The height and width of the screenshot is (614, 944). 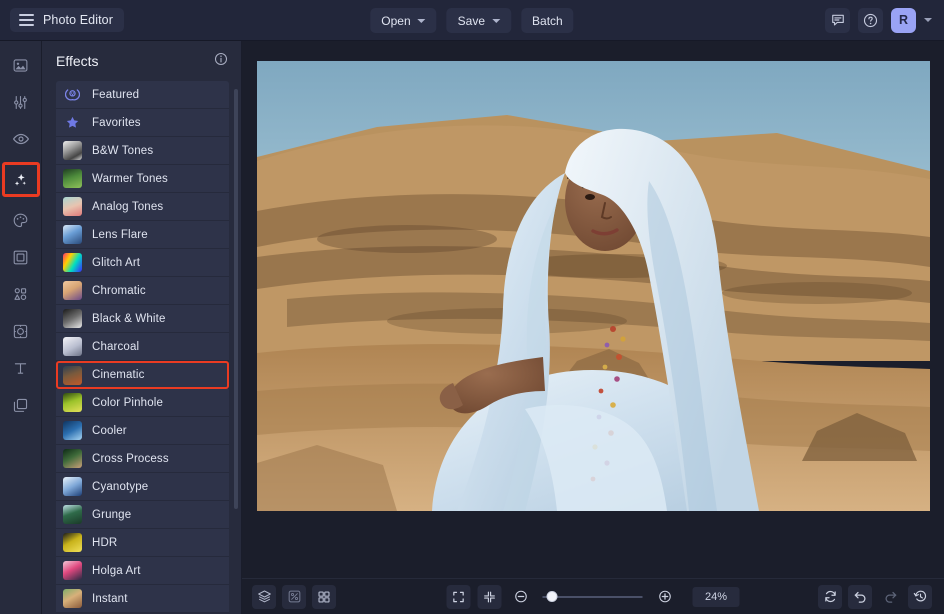 What do you see at coordinates (903, 20) in the screenshot?
I see `avatar: R` at bounding box center [903, 20].